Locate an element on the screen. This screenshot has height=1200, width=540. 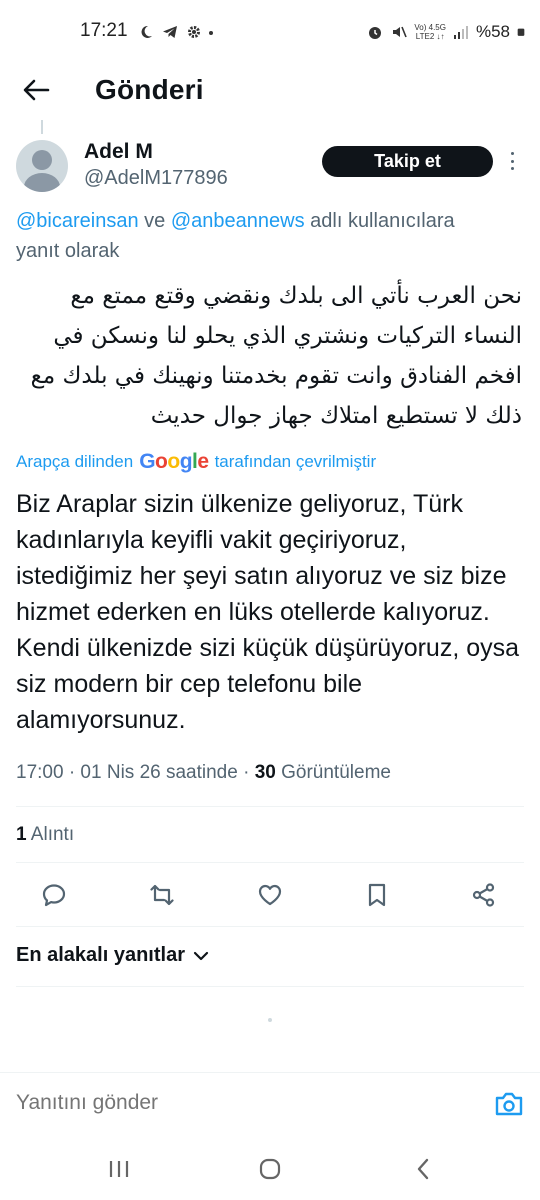
recent-apps-button is located at coordinates (119, 1169).